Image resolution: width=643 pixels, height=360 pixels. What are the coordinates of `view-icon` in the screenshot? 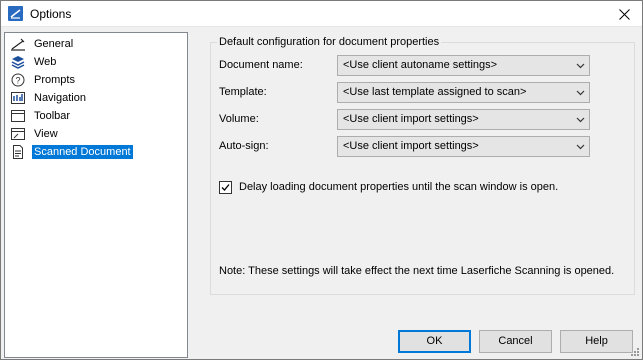 It's located at (18, 134).